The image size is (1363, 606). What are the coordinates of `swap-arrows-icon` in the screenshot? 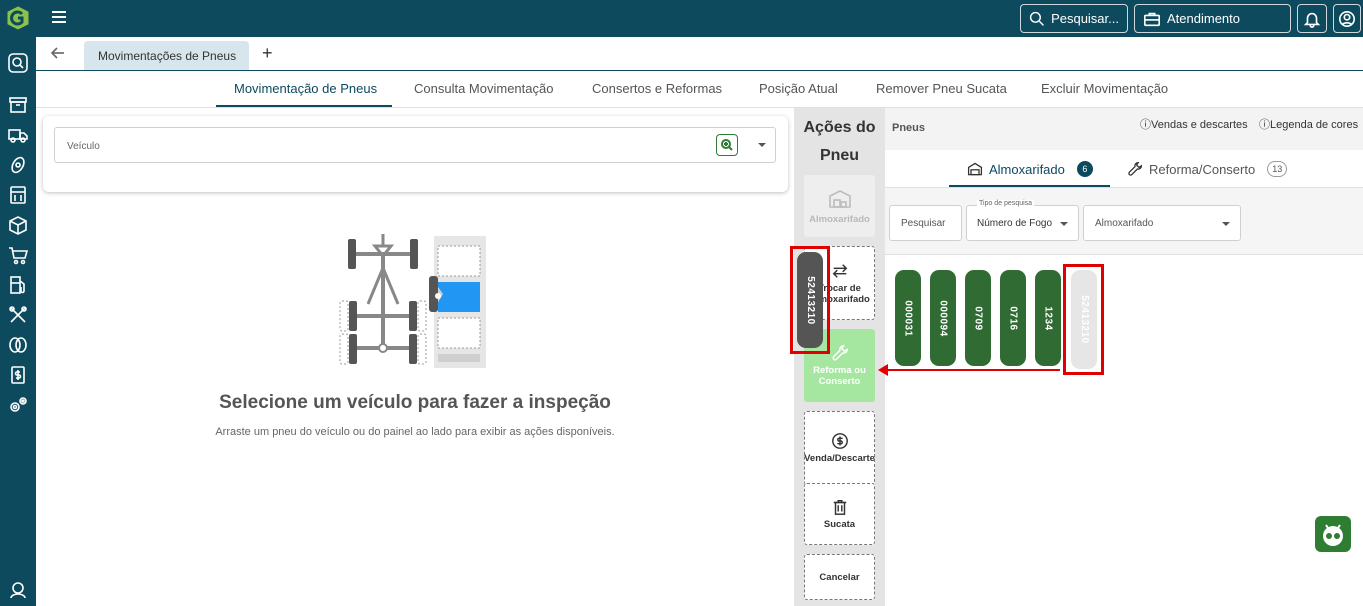 It's located at (839, 270).